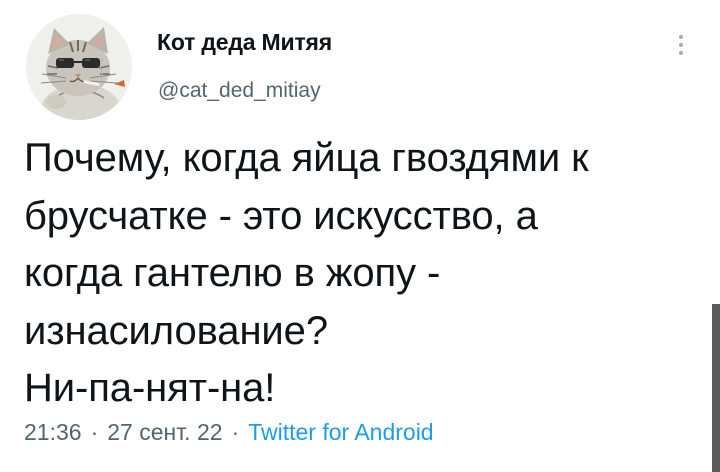 The height and width of the screenshot is (472, 720). I want to click on author-handle: @cat_ded_mitiay, so click(239, 91).